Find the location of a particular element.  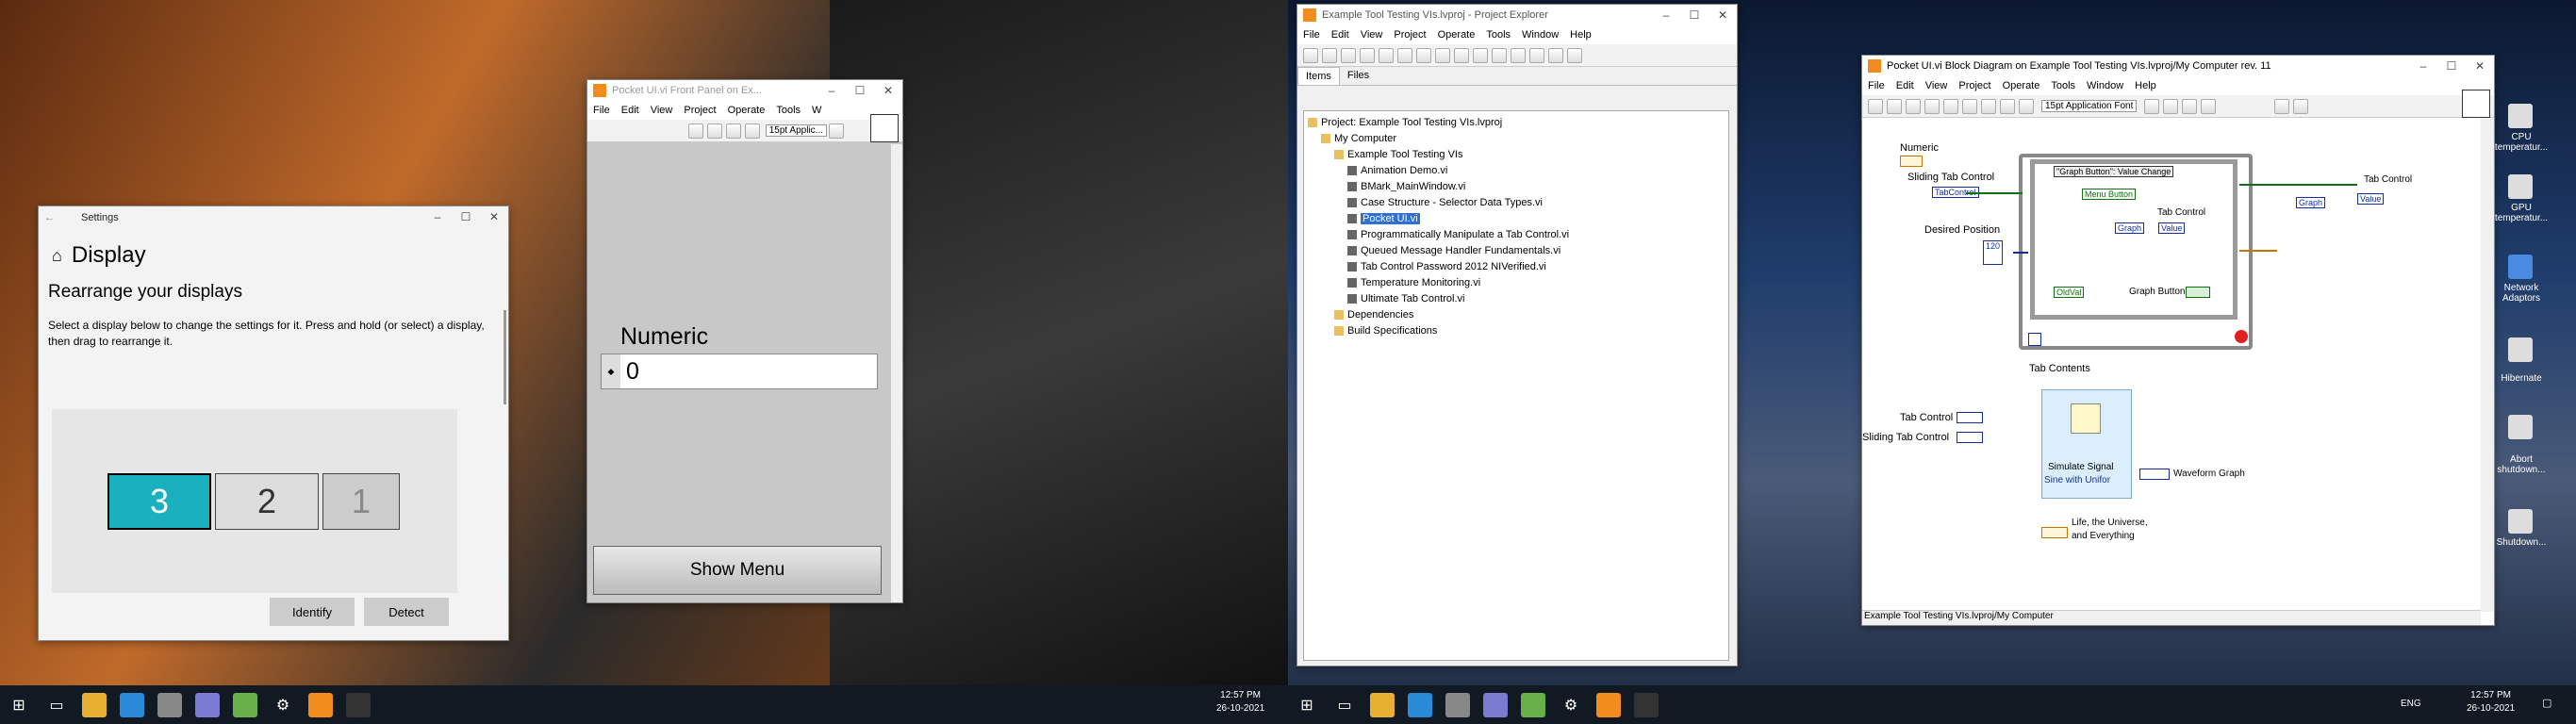

build-icon is located at coordinates (1461, 55).